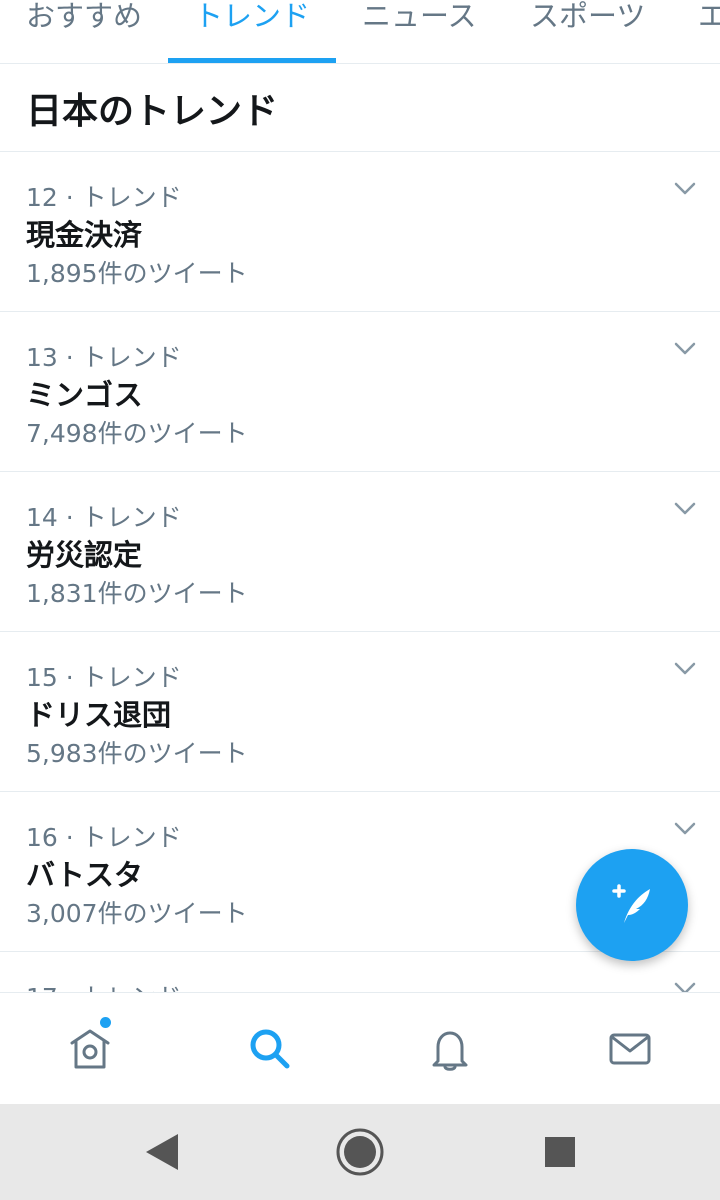 The image size is (720, 1200). What do you see at coordinates (84, 395) in the screenshot?
I see `trend-name: ミンゴス` at bounding box center [84, 395].